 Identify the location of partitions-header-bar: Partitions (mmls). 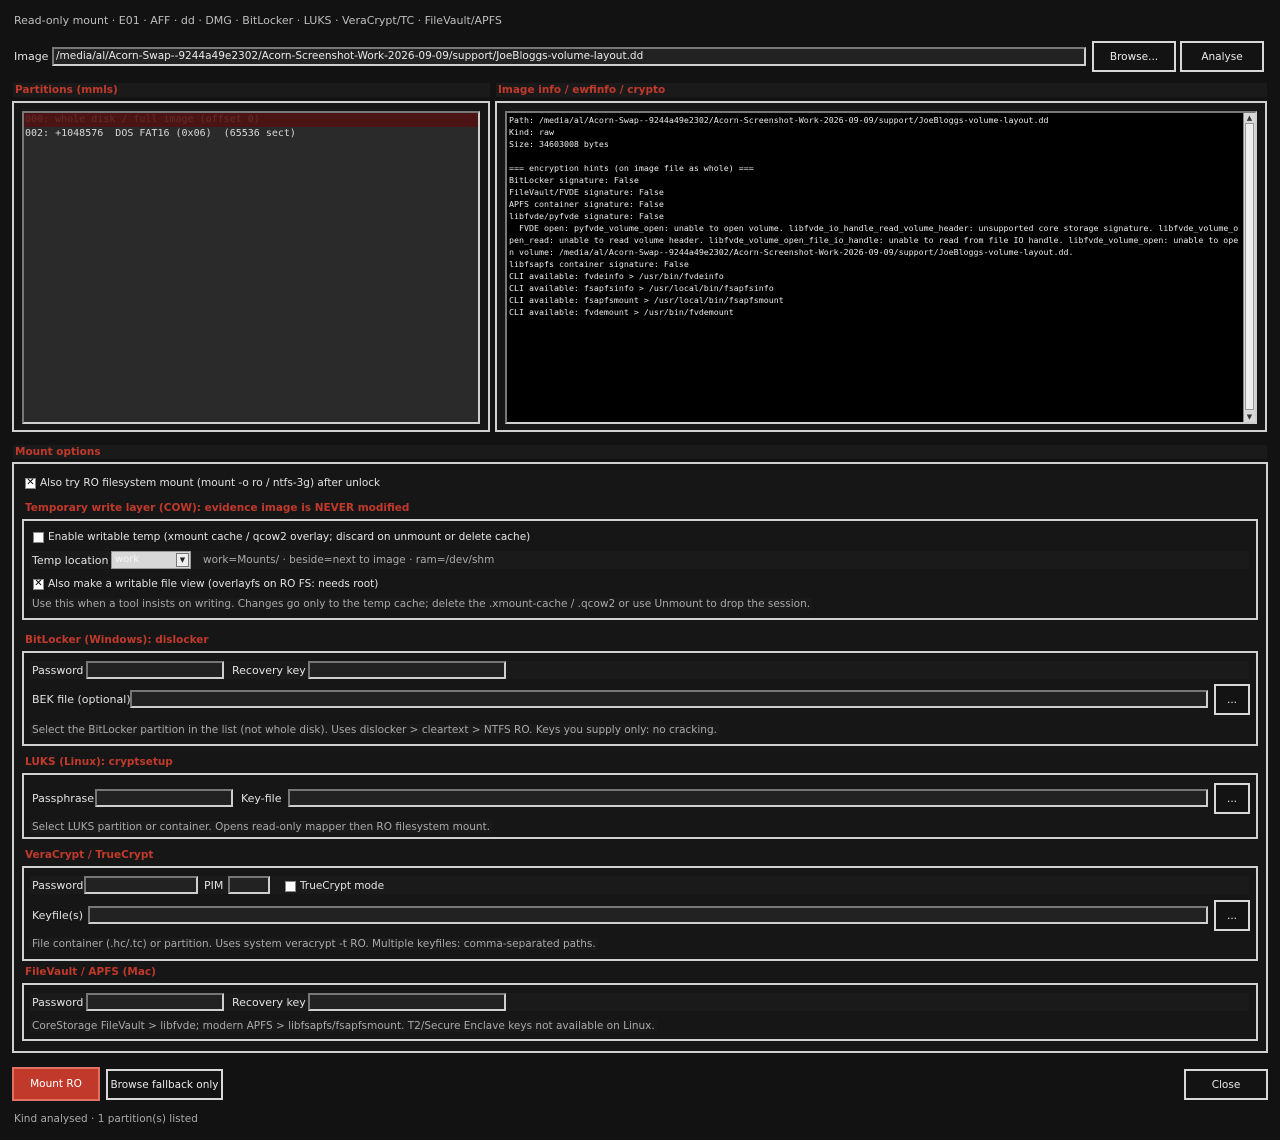
(251, 90).